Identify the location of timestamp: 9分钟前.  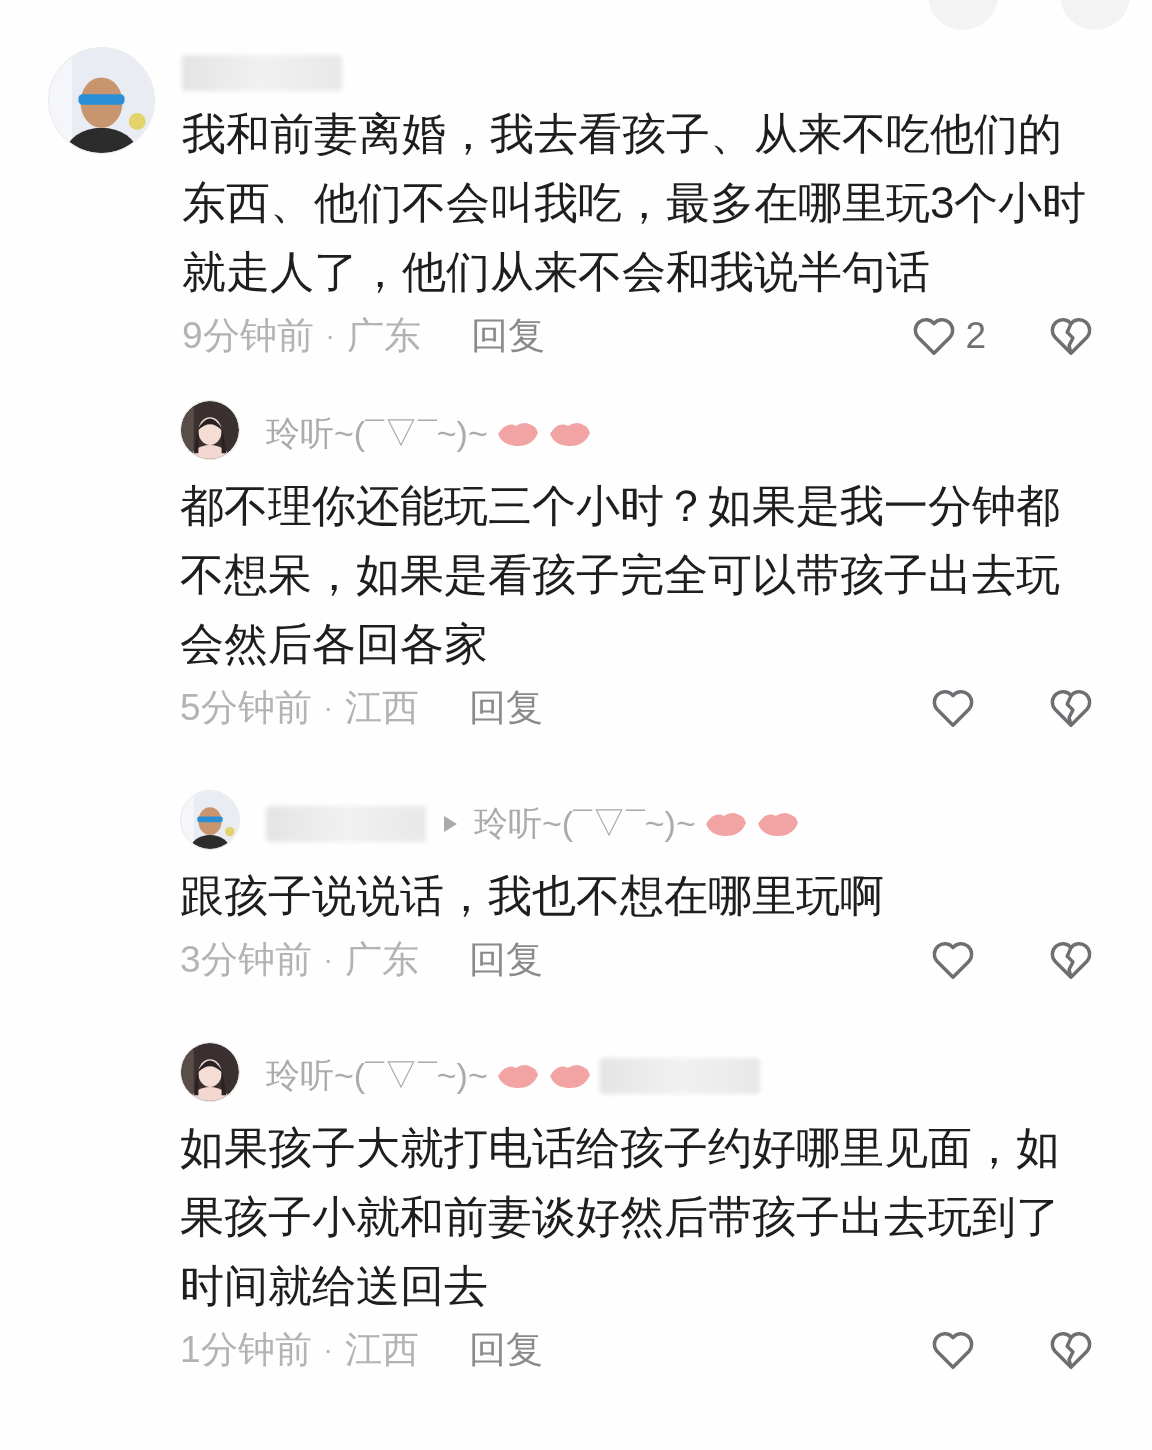
(248, 336).